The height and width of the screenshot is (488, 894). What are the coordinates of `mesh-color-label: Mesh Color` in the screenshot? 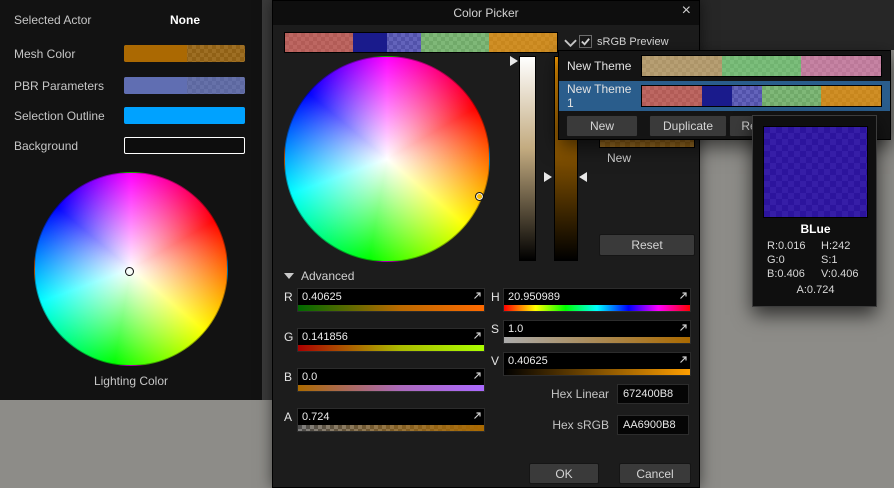 It's located at (45, 54).